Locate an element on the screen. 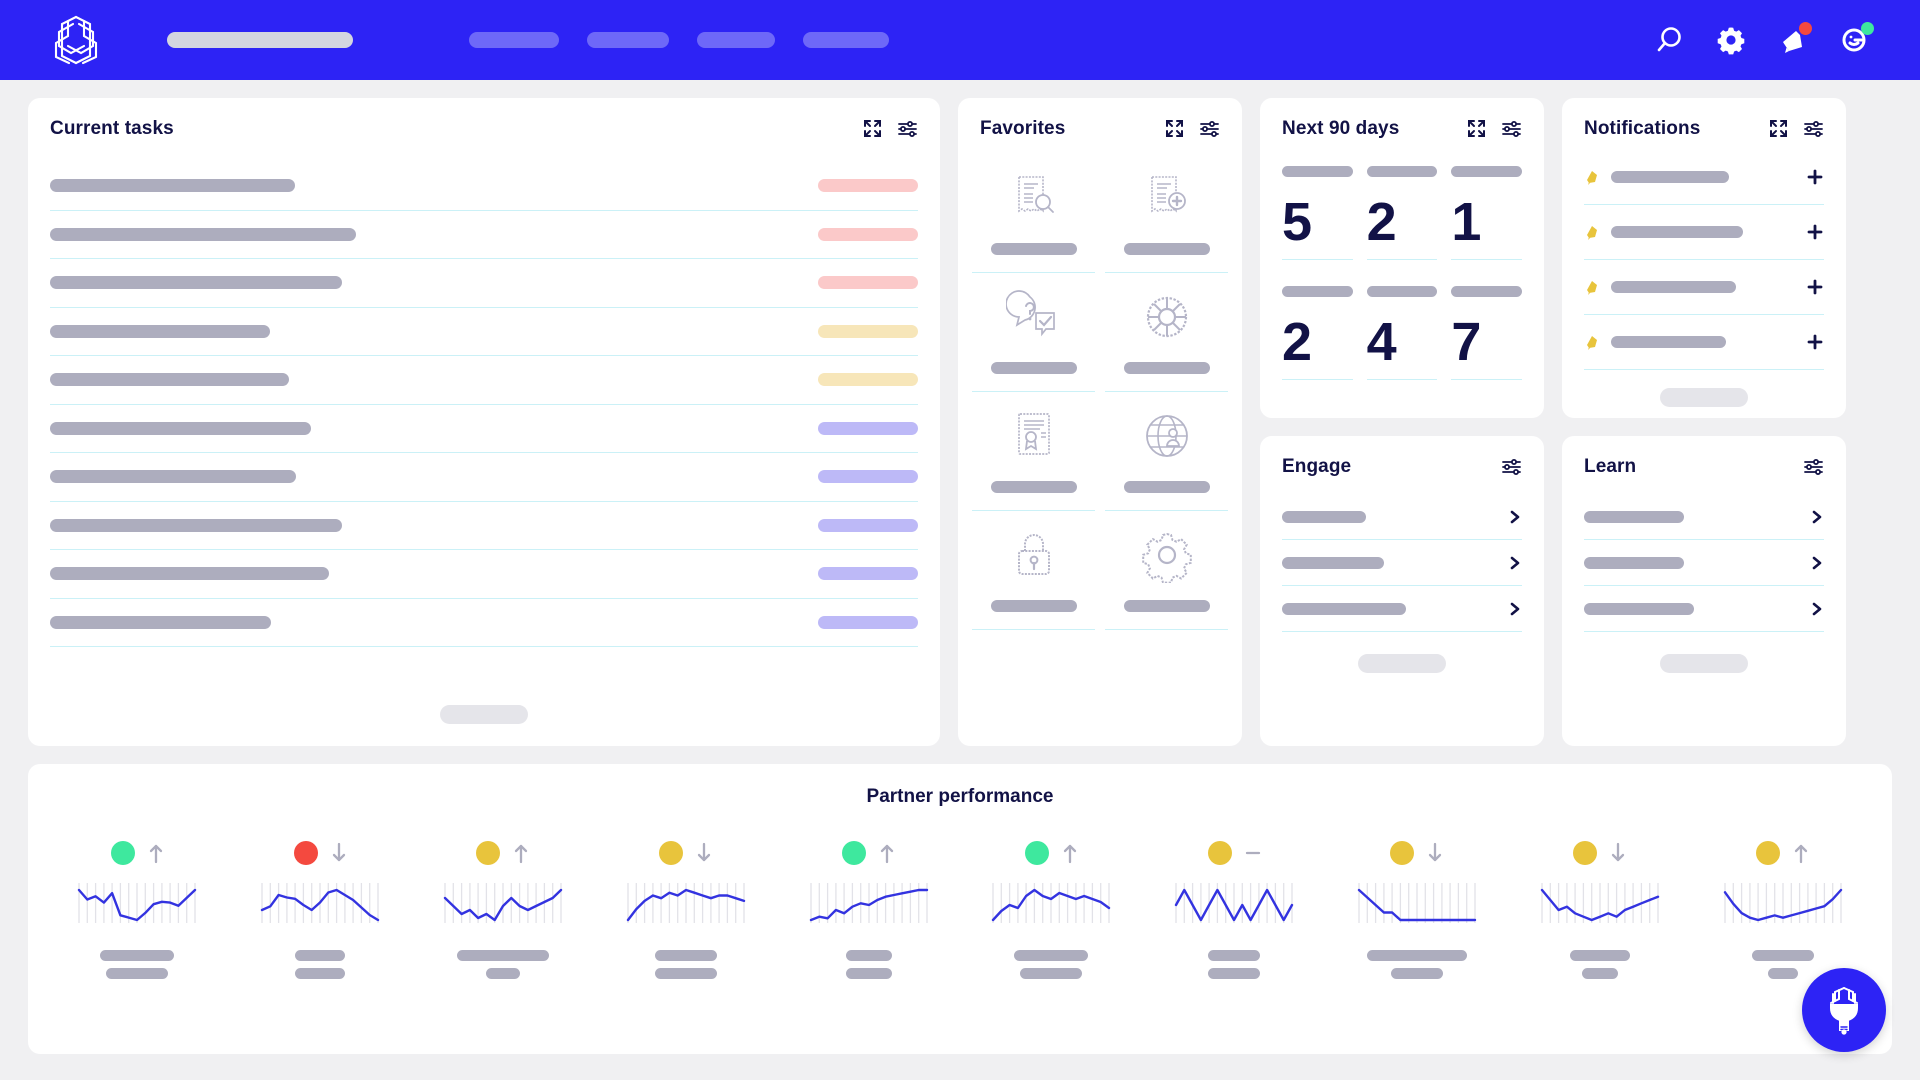 This screenshot has height=1080, width=1920. current-tasks-load-more is located at coordinates (484, 714).